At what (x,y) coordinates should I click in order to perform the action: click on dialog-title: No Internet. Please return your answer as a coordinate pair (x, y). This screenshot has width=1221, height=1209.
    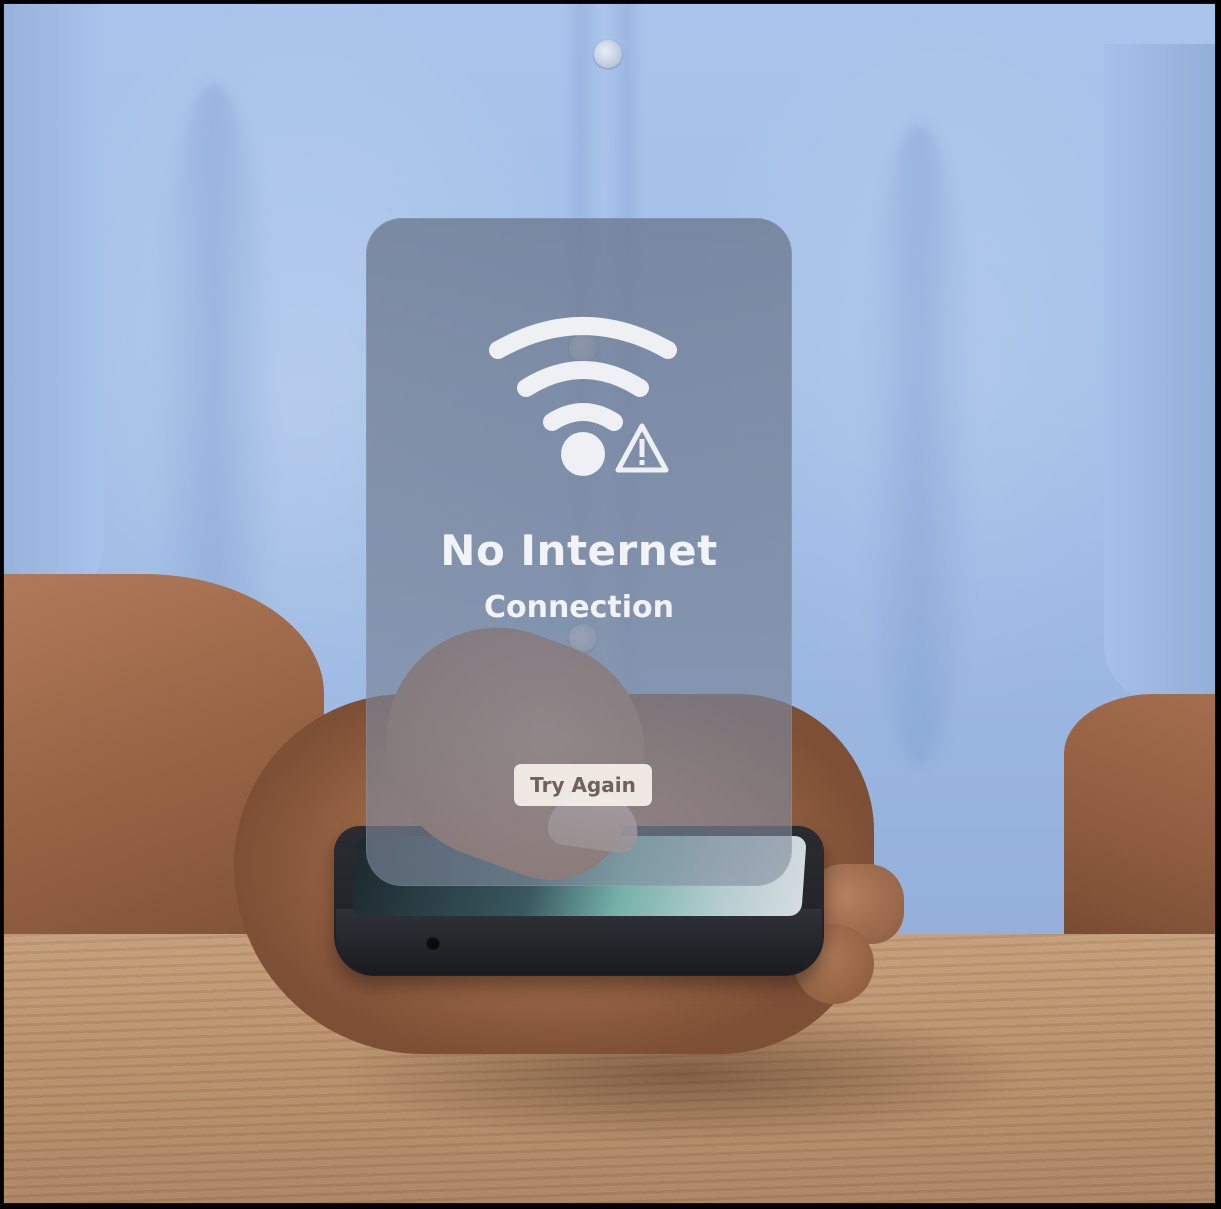
    Looking at the image, I should click on (579, 550).